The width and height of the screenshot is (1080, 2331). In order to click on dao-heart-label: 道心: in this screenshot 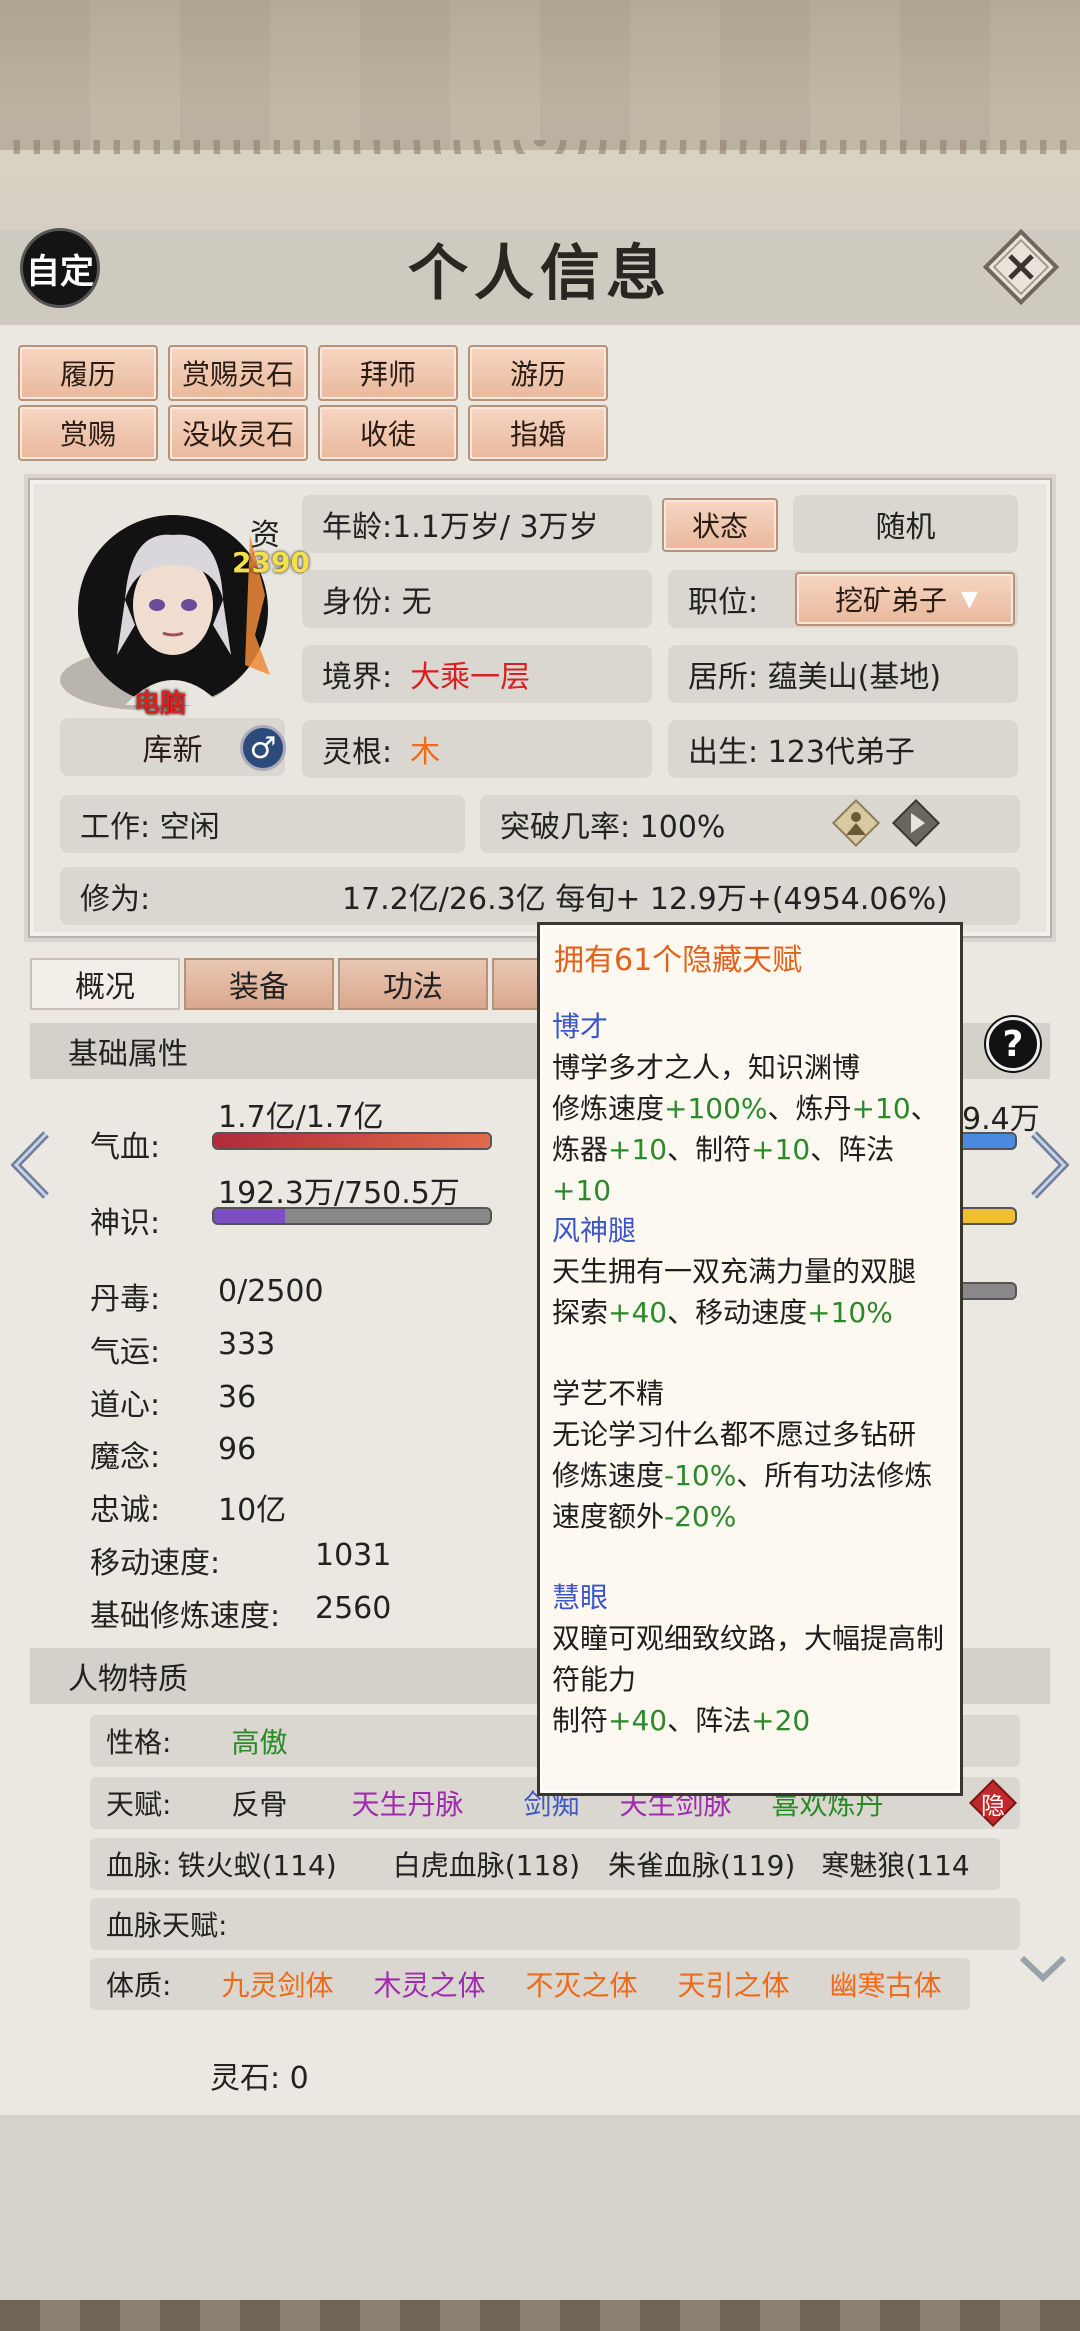, I will do `click(125, 1405)`.